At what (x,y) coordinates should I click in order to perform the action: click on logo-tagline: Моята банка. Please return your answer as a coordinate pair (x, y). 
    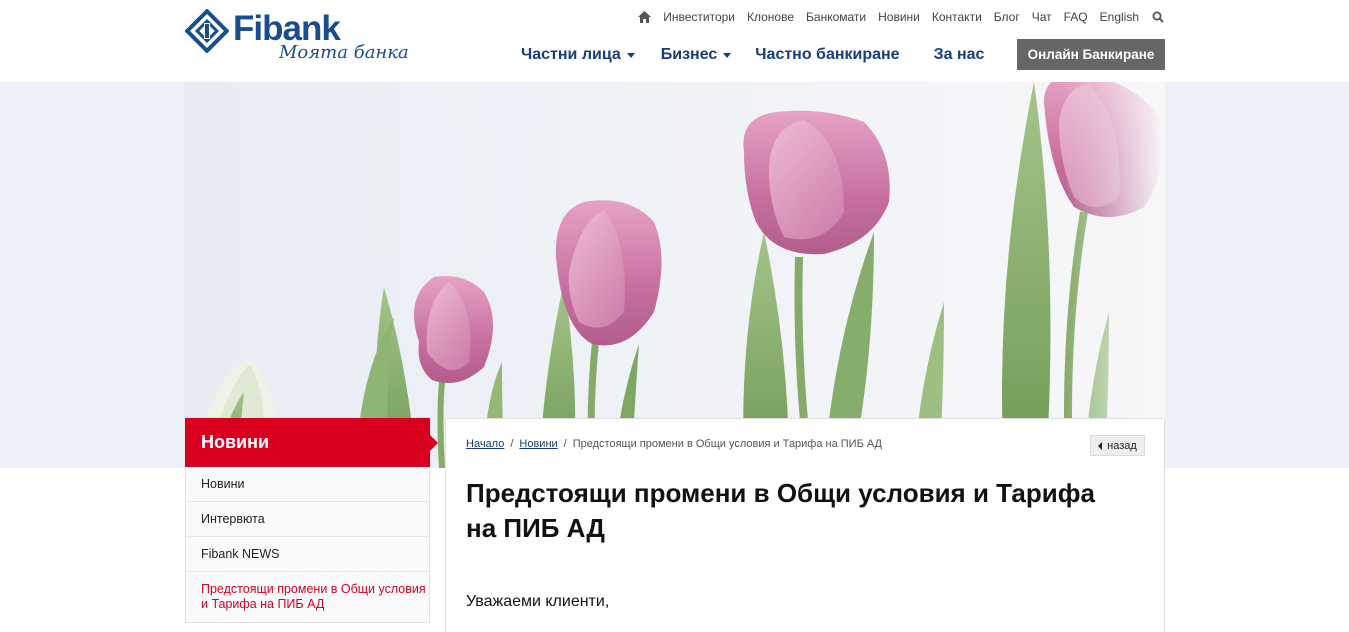
    Looking at the image, I should click on (344, 52).